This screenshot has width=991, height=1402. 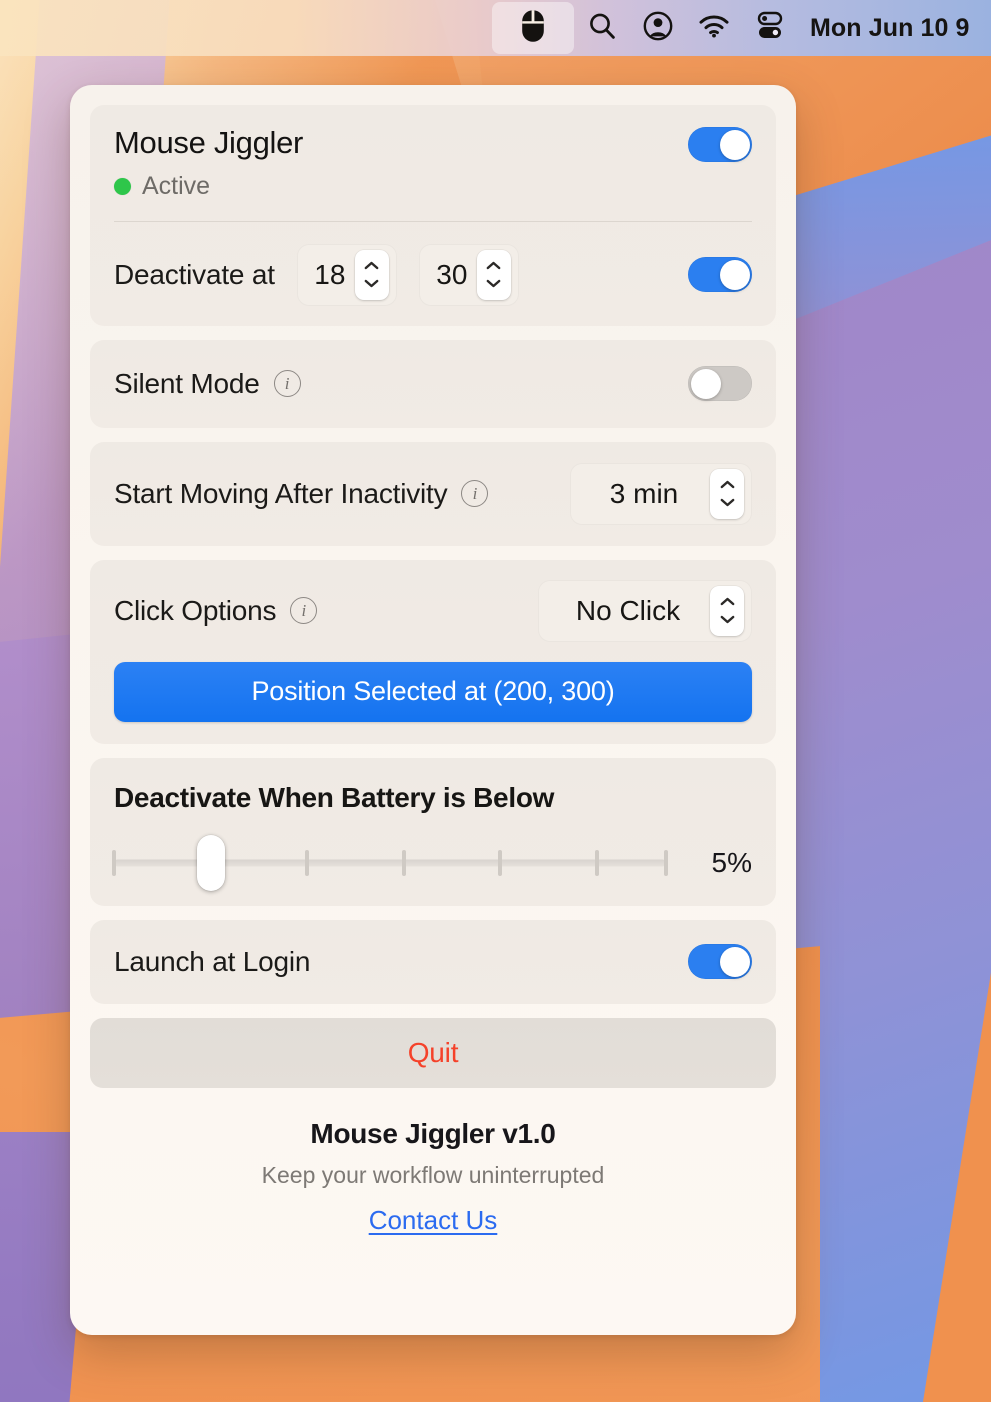 I want to click on deactivate-at-row: Deactivate at 18 30, so click(x=433, y=274).